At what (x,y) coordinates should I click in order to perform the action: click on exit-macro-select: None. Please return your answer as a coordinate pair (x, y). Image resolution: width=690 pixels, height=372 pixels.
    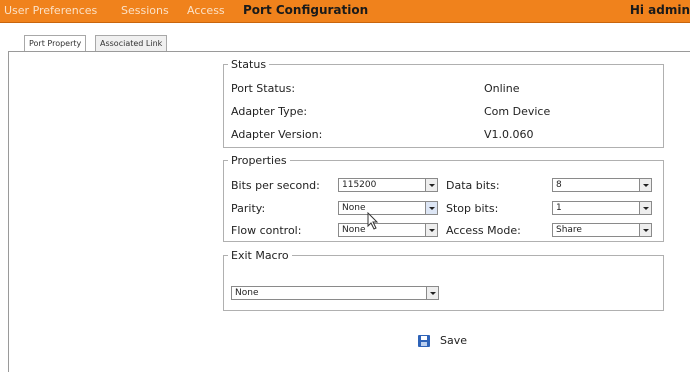
    Looking at the image, I should click on (335, 293).